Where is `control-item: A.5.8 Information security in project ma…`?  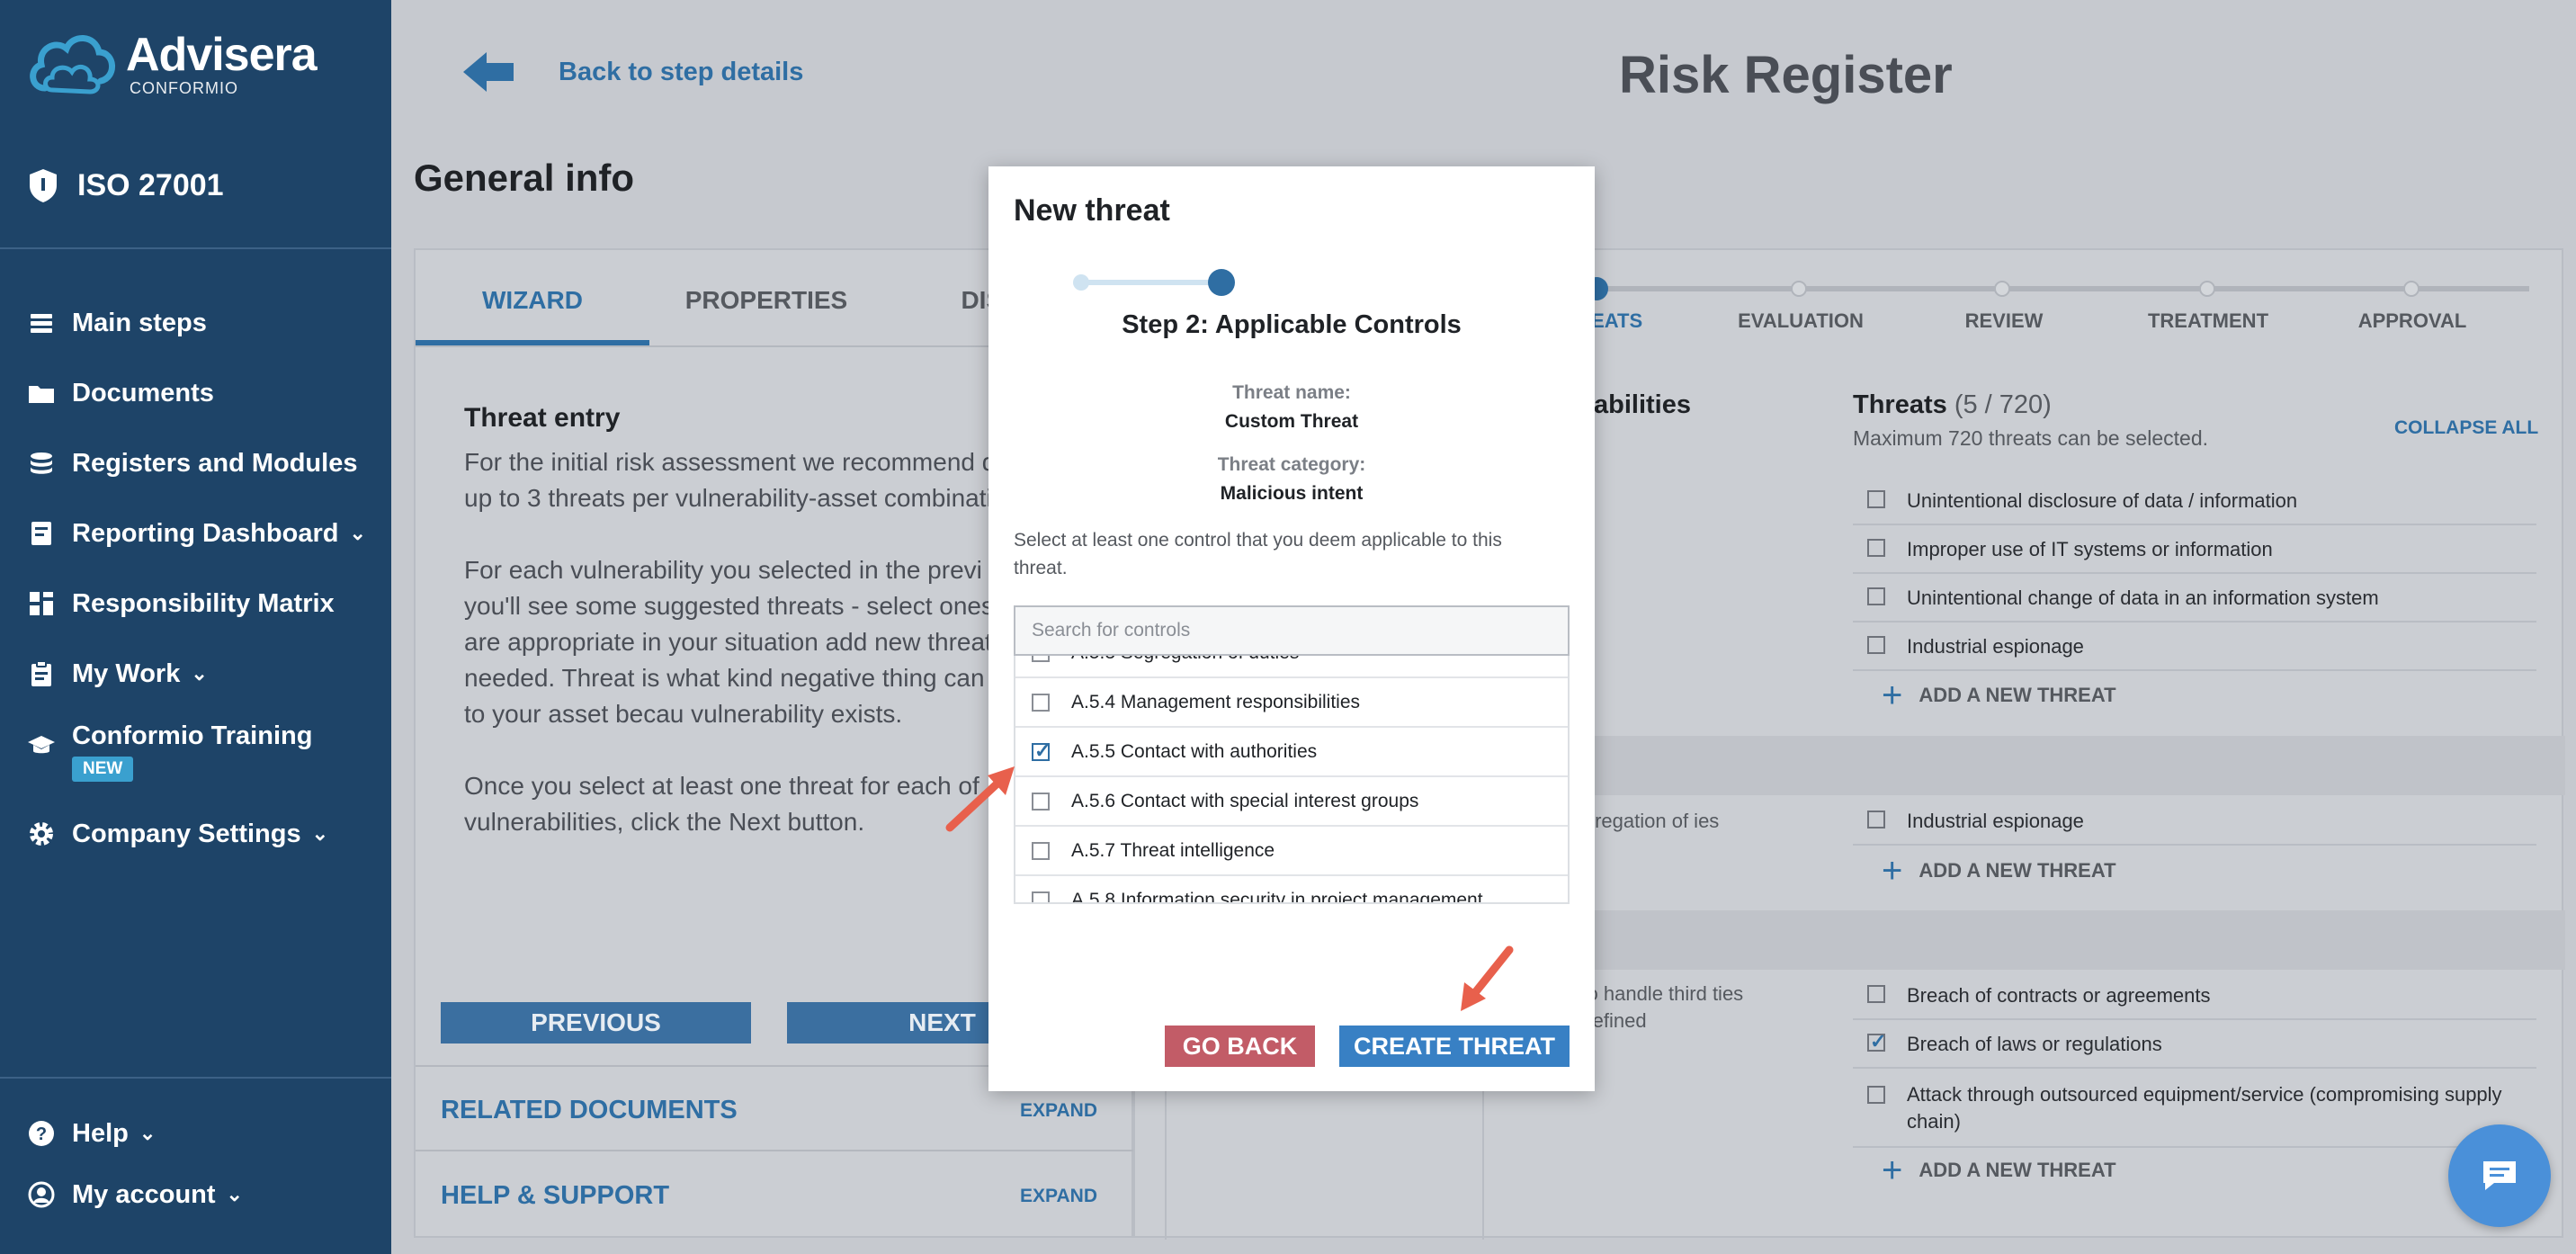 control-item: A.5.8 Information security in project ma… is located at coordinates (1291, 890).